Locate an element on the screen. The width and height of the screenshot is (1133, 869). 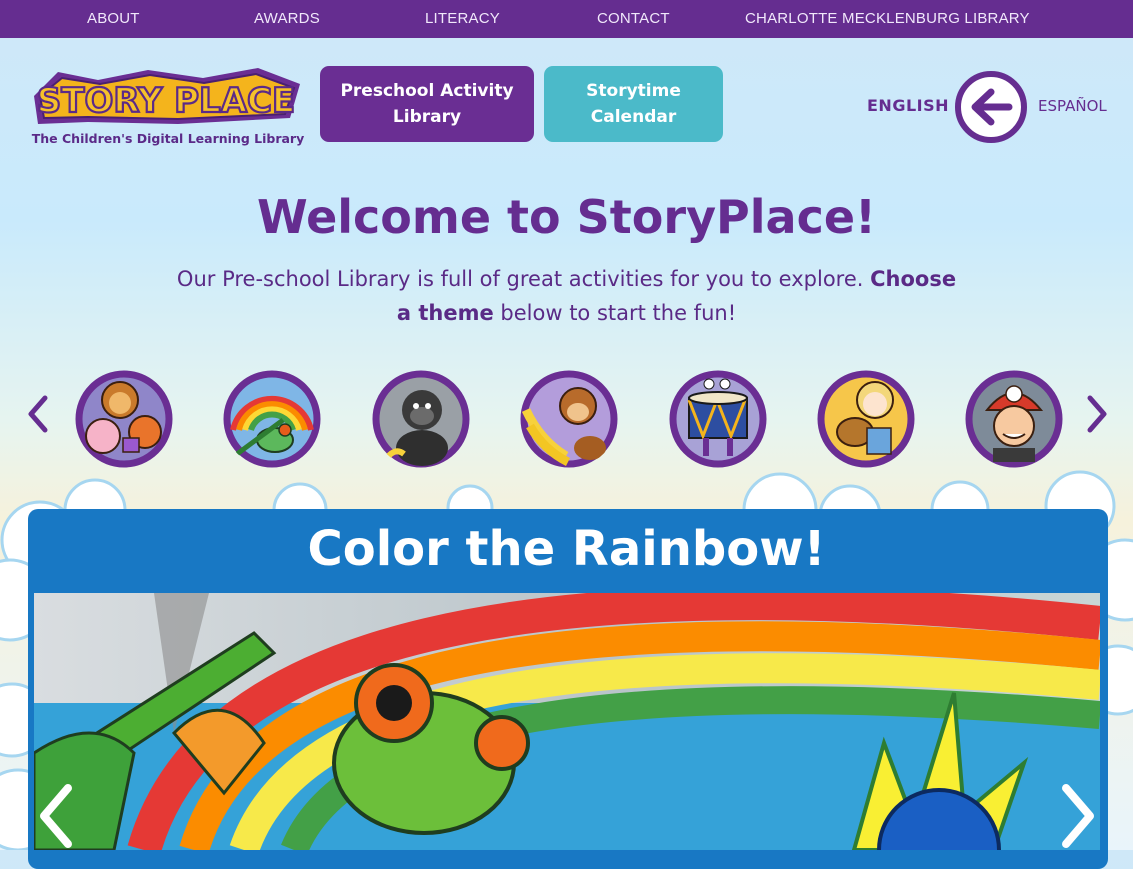
preschool-activity-library-button: Preschool Activity Library is located at coordinates (427, 104).